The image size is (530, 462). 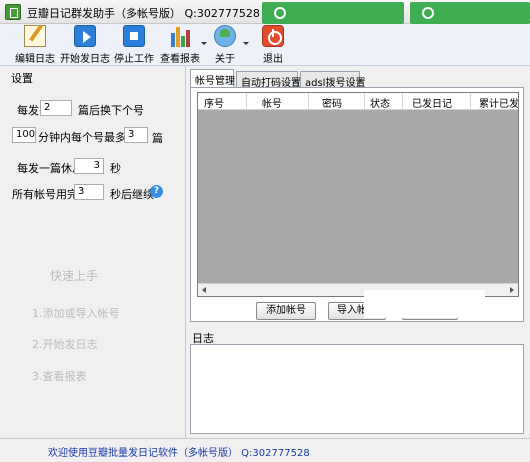 What do you see at coordinates (74, 276) in the screenshot?
I see `quick-start-title: 快速上手` at bounding box center [74, 276].